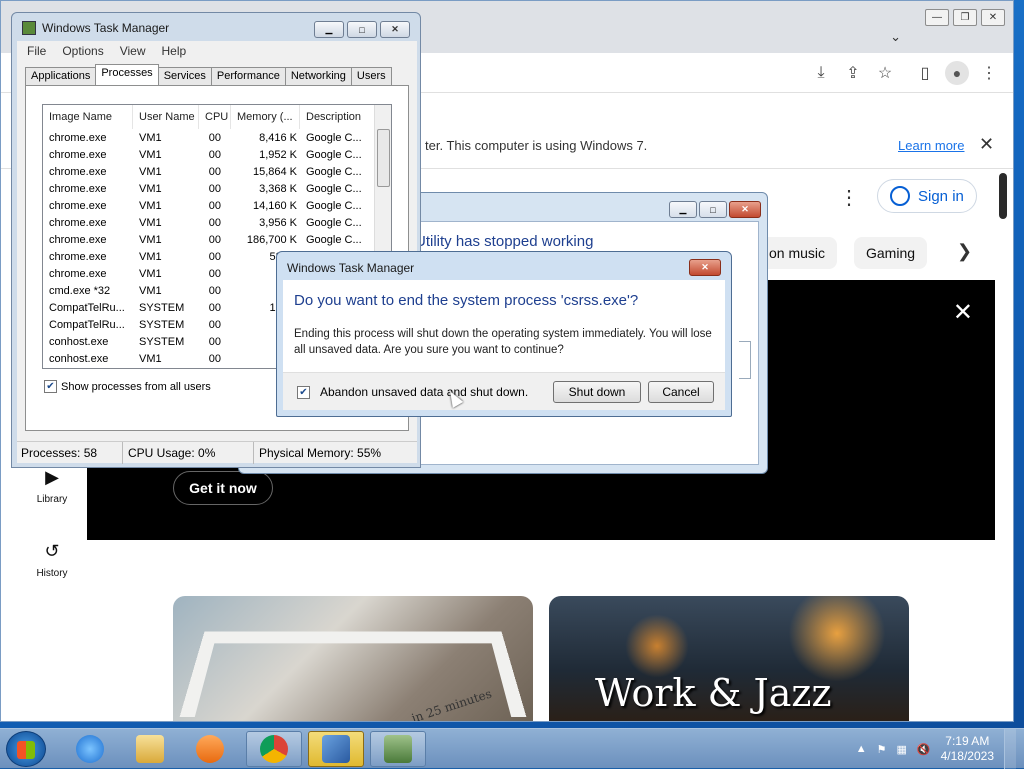  I want to click on menu-bar: File Options View Help, so click(217, 51).